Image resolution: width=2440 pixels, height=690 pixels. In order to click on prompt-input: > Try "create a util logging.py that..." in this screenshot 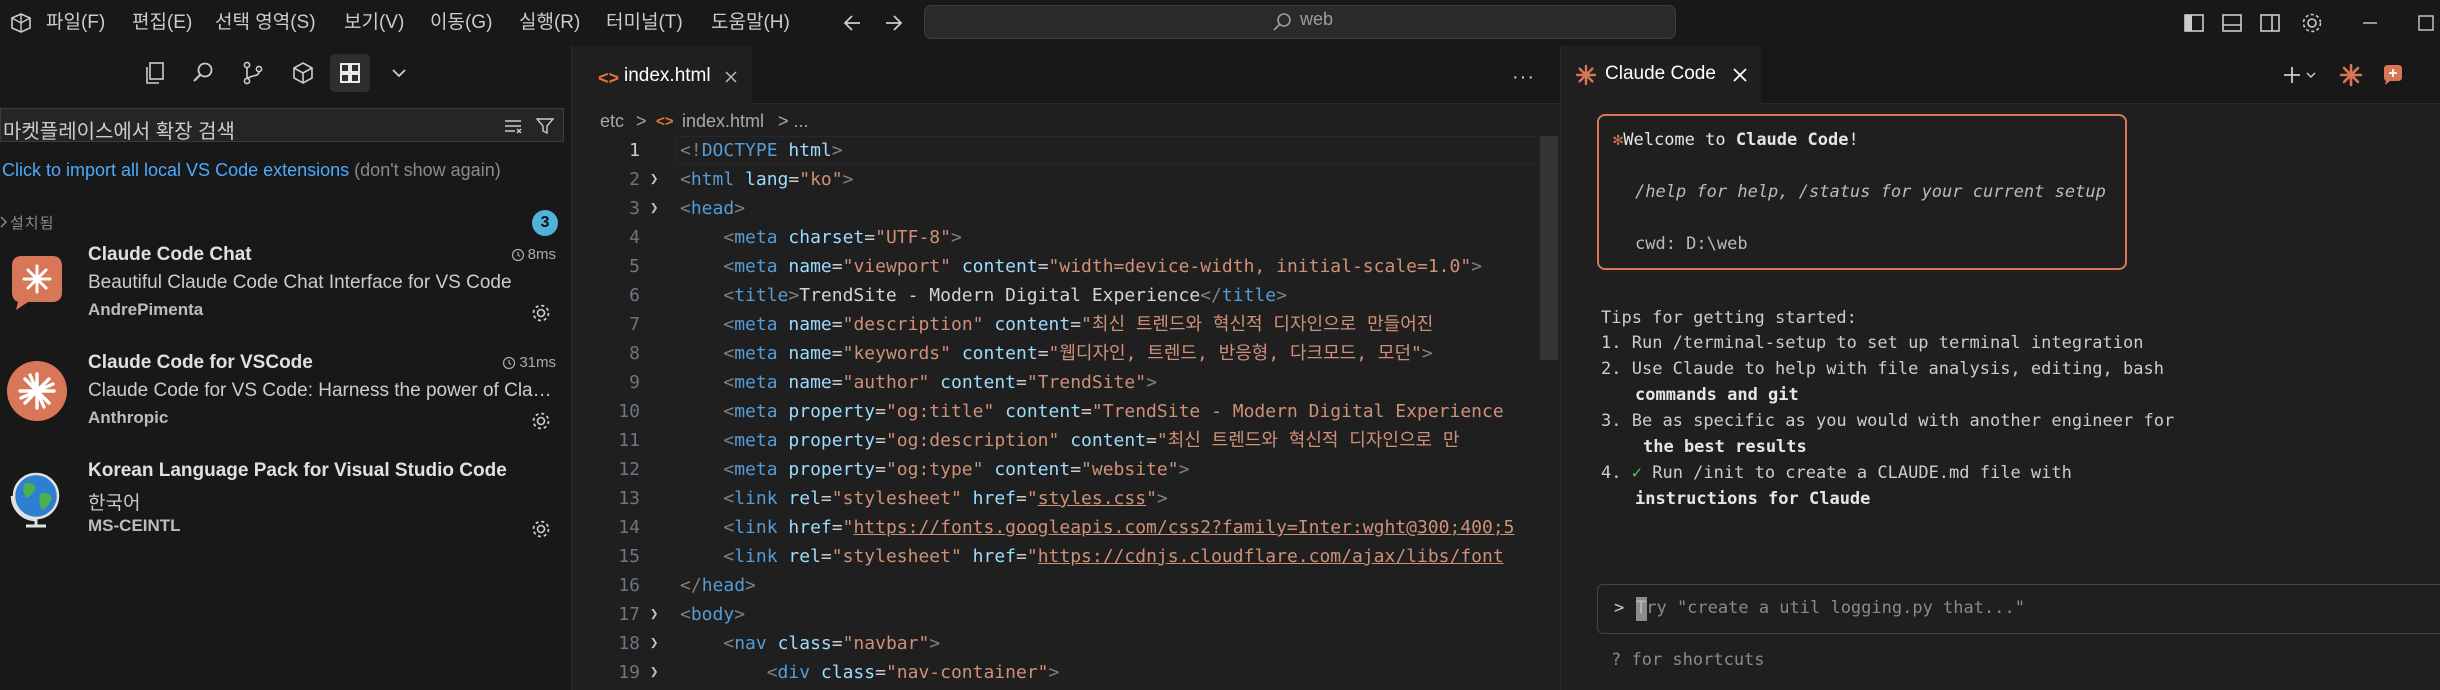, I will do `click(2018, 609)`.